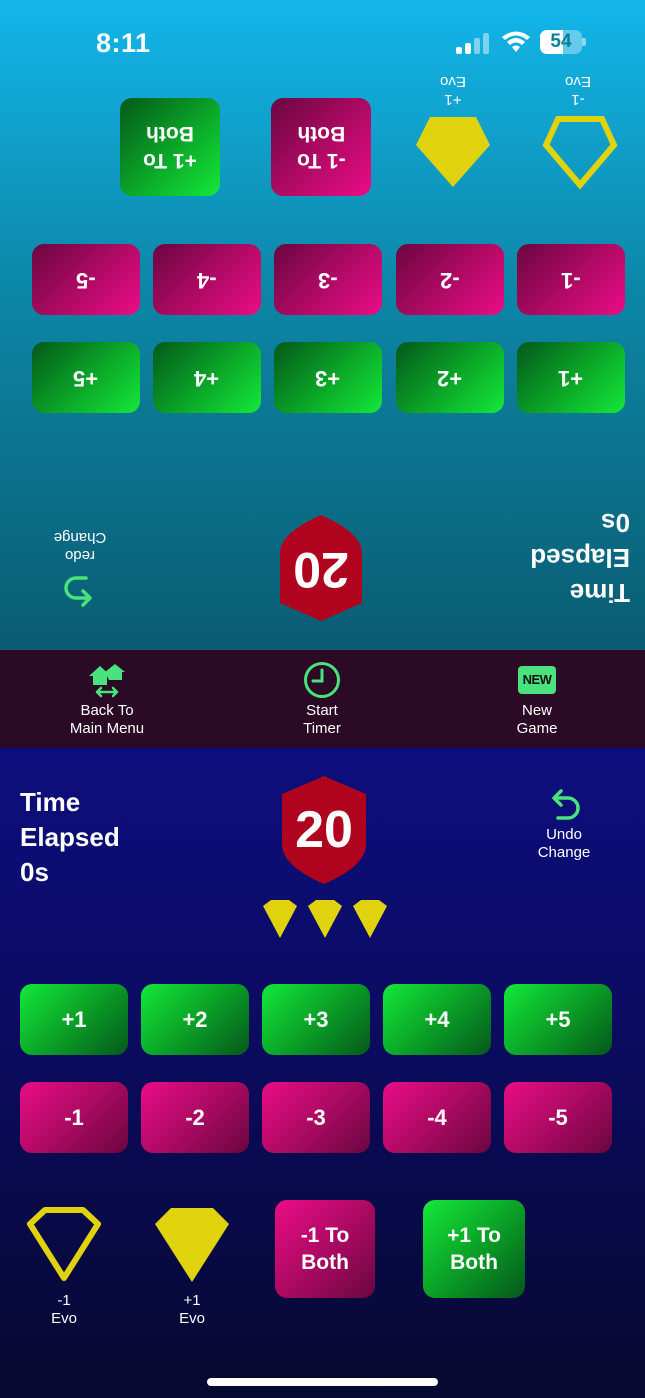 The height and width of the screenshot is (1398, 645). What do you see at coordinates (70, 819) in the screenshot?
I see `player-time-label: Time Elapsed` at bounding box center [70, 819].